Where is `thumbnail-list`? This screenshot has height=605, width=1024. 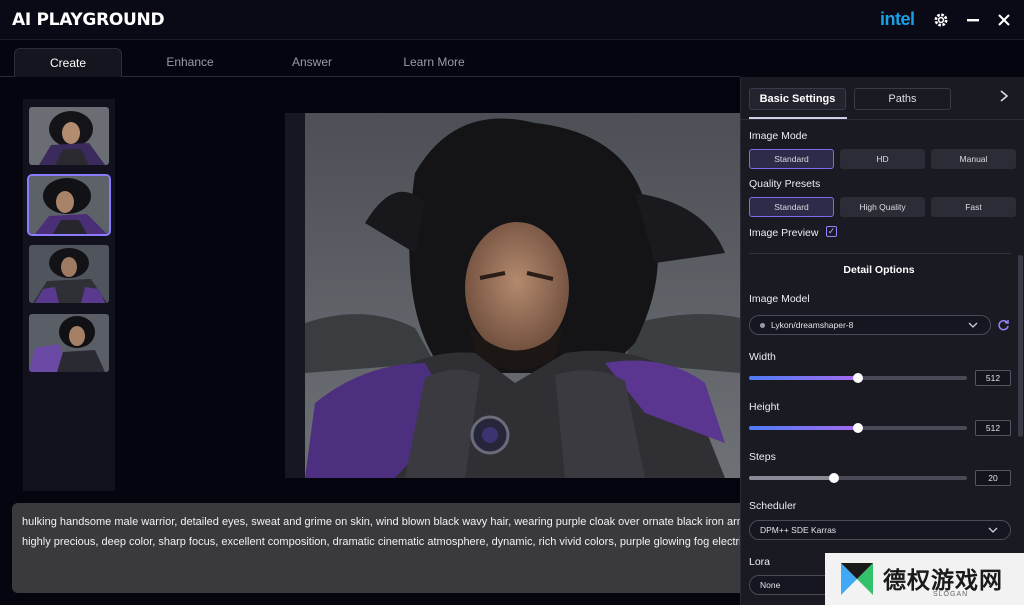
thumbnail-list is located at coordinates (69, 295).